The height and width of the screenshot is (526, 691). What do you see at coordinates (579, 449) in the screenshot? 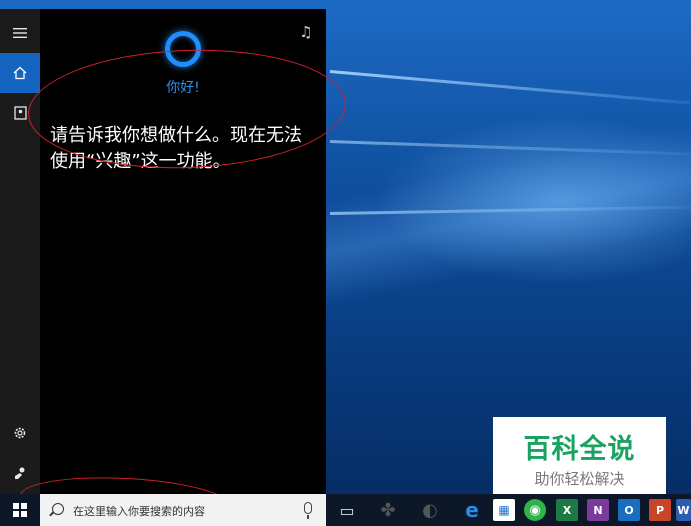
I see `watermark-title: 百科全说` at bounding box center [579, 449].